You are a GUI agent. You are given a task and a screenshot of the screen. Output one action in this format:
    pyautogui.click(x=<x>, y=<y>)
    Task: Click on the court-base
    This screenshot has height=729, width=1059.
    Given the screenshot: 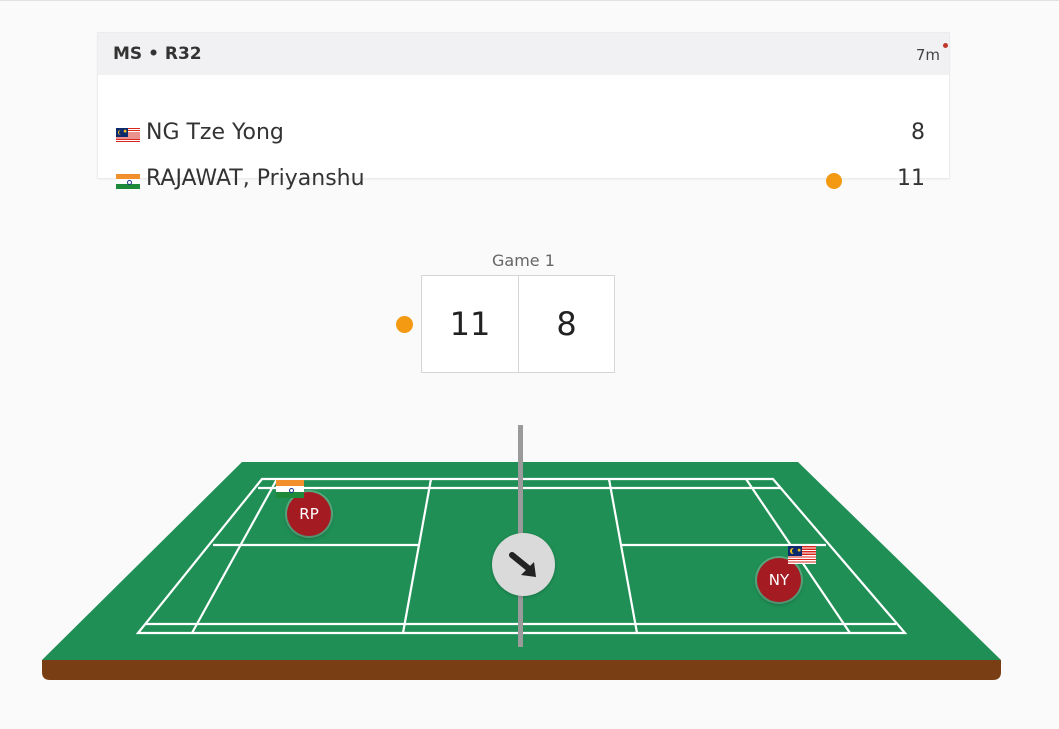 What is the action you would take?
    pyautogui.click(x=521, y=670)
    